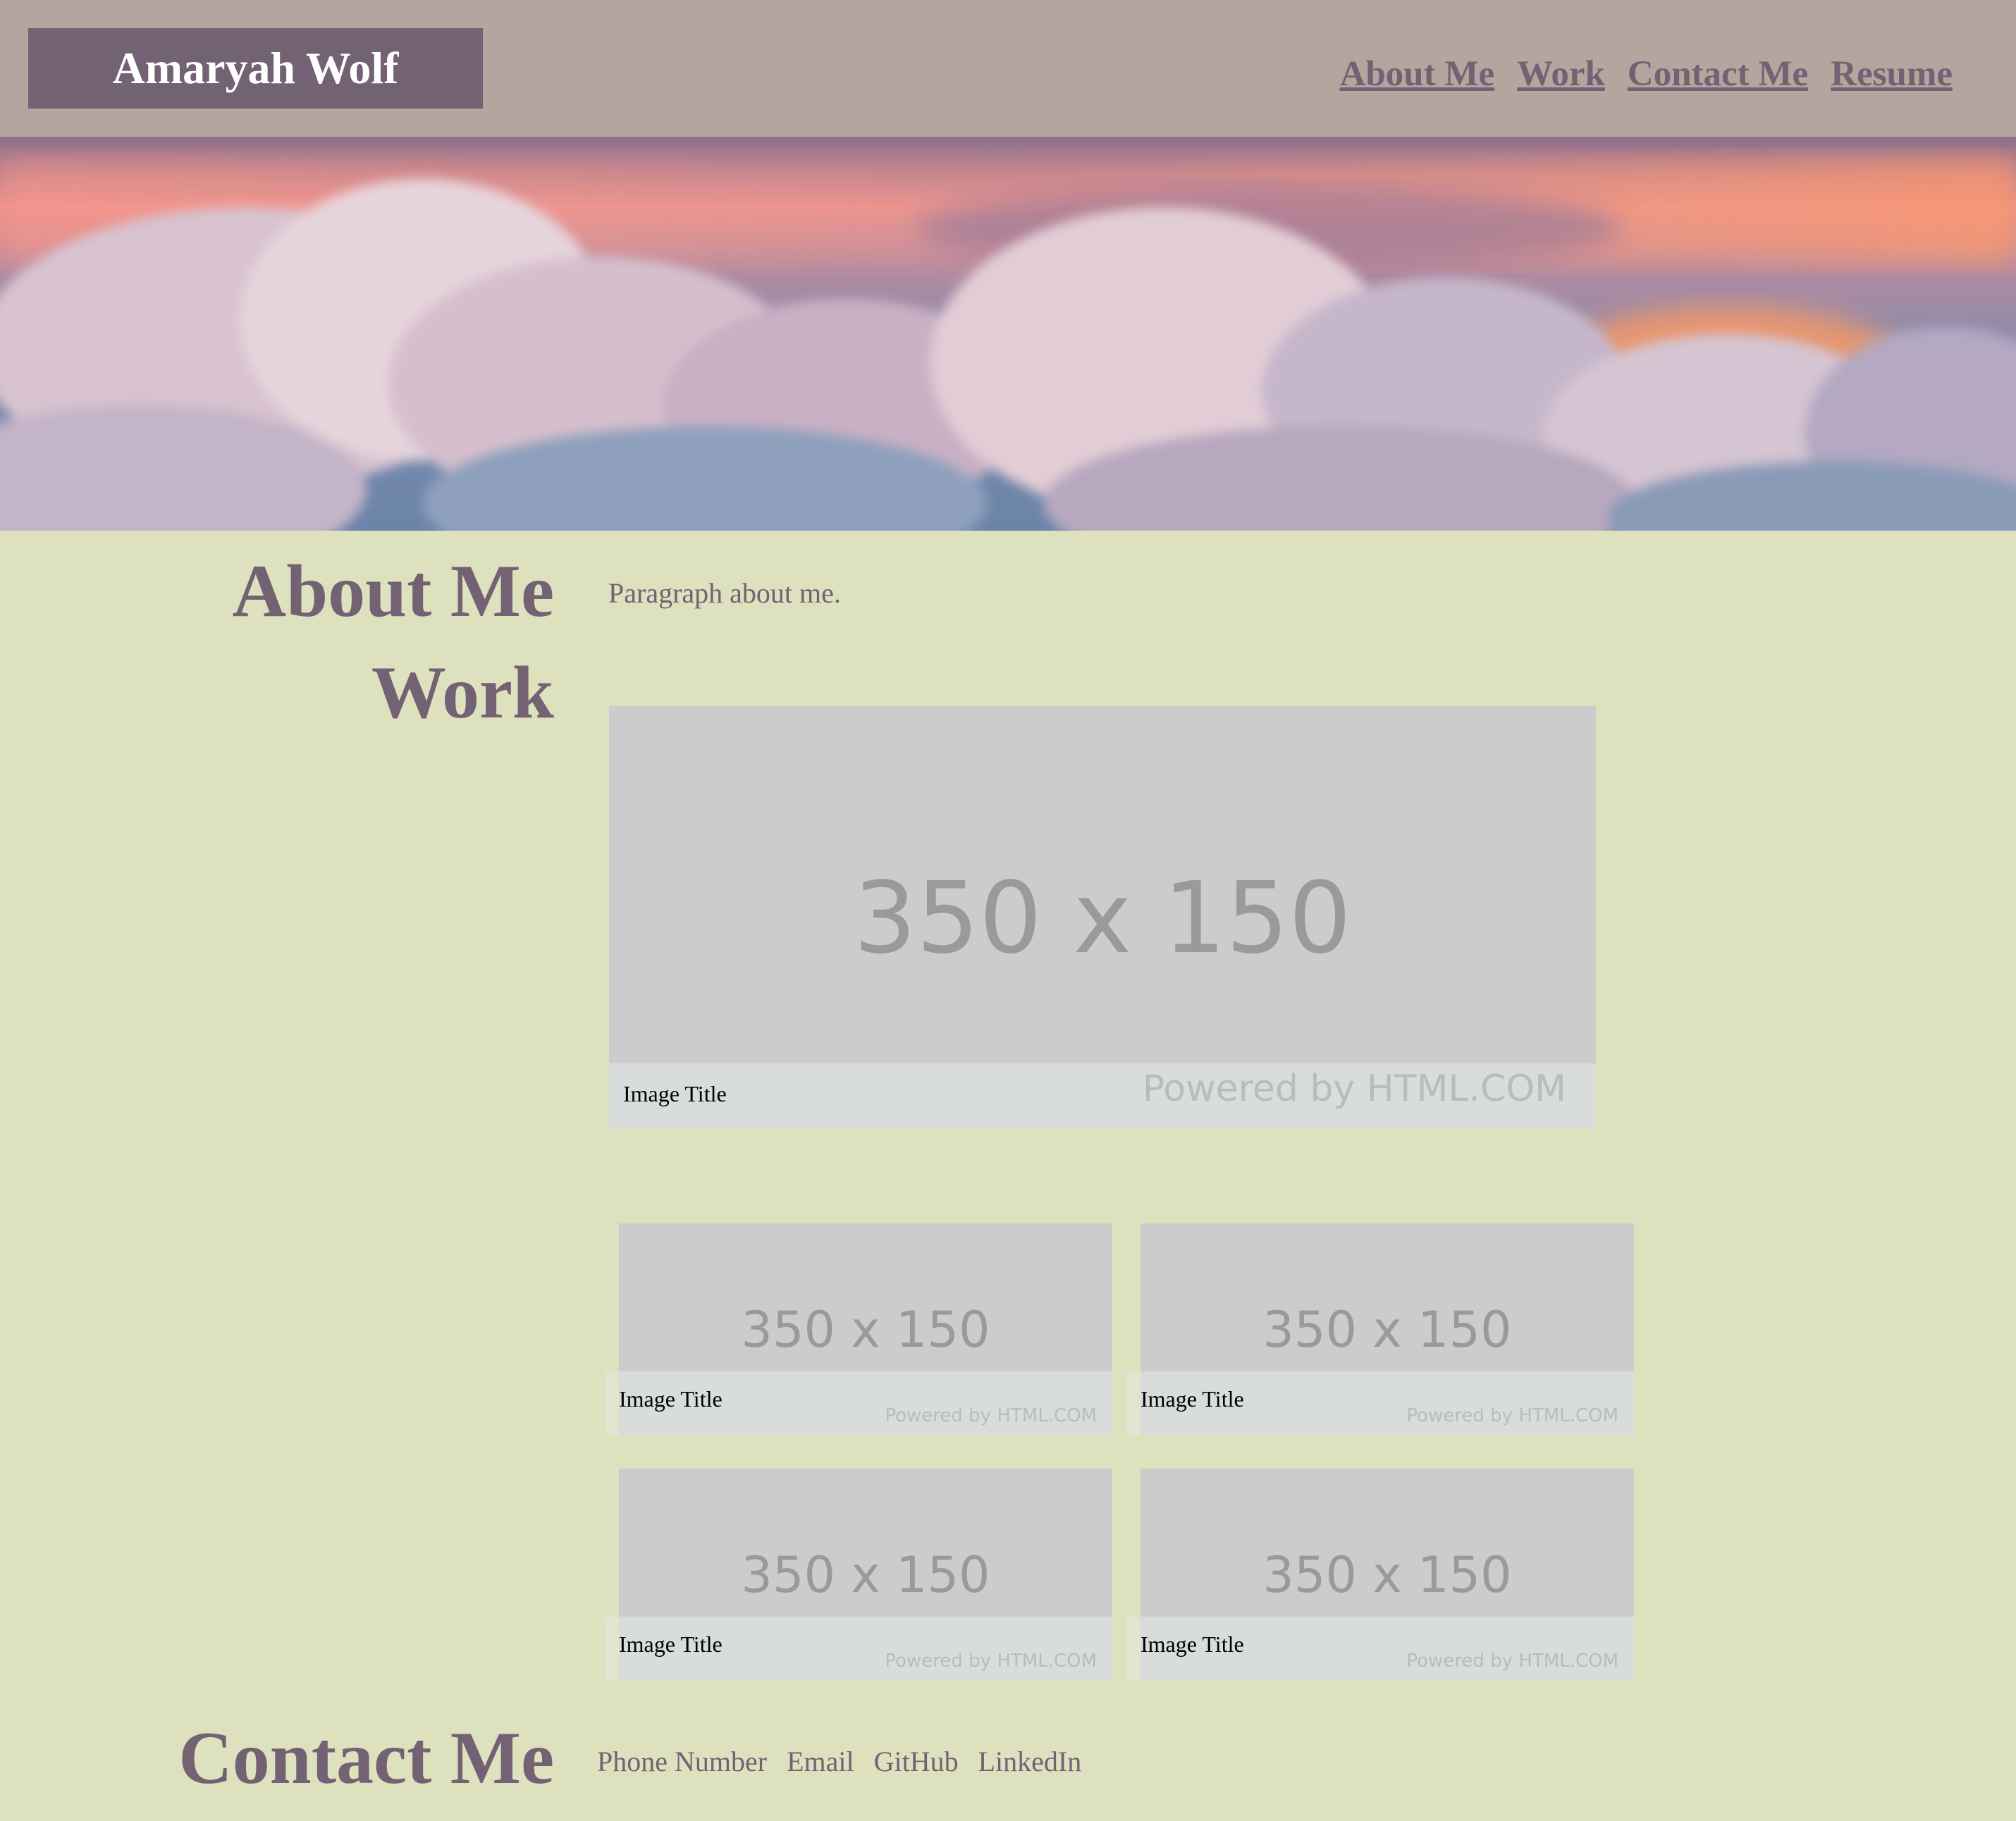  Describe the element at coordinates (1561, 74) in the screenshot. I see `nav-link-work: Work` at that location.